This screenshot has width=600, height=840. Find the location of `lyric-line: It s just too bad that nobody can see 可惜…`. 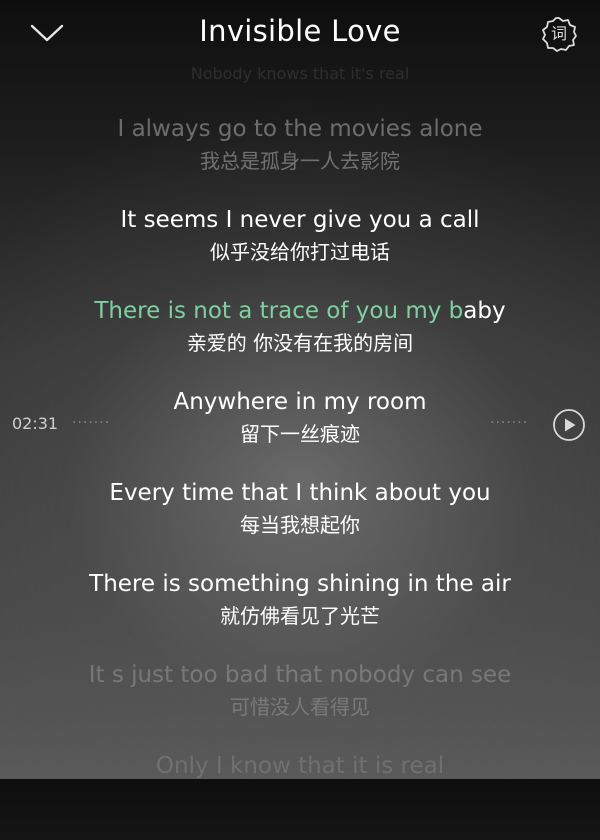

lyric-line: It s just too bad that nobody can see 可惜… is located at coordinates (300, 703).